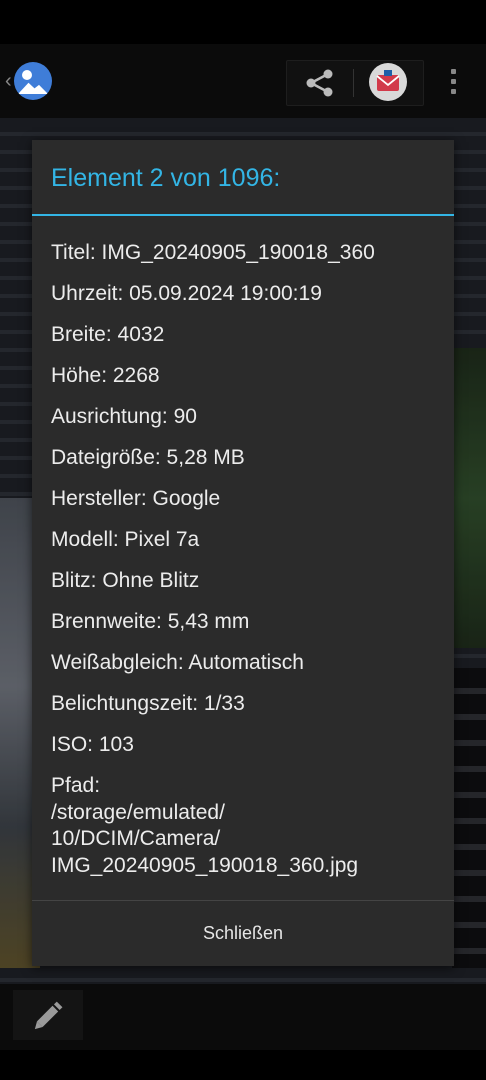 The height and width of the screenshot is (1080, 486). What do you see at coordinates (177, 662) in the screenshot?
I see `info-white-balance: Weißabgleich: Automatisch` at bounding box center [177, 662].